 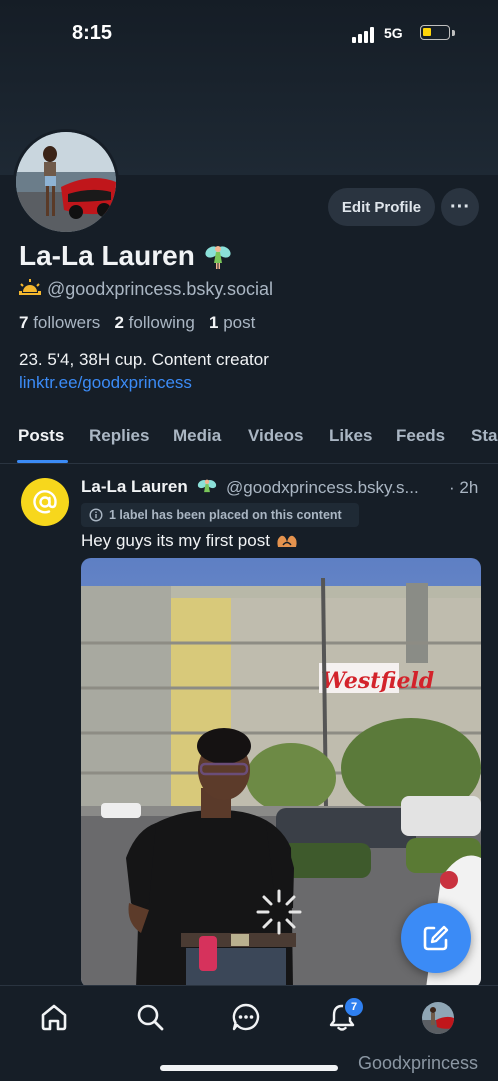 I want to click on info-icon, so click(x=96, y=515).